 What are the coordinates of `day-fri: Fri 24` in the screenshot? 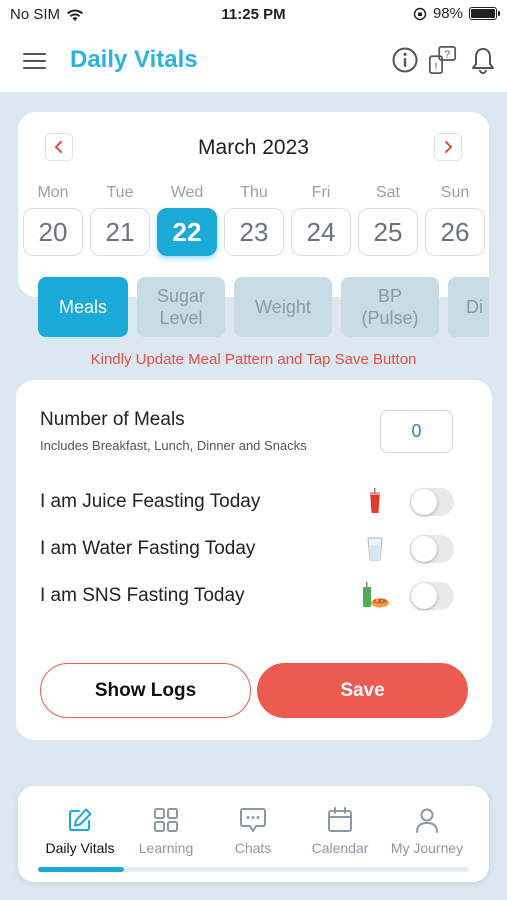 It's located at (321, 220).